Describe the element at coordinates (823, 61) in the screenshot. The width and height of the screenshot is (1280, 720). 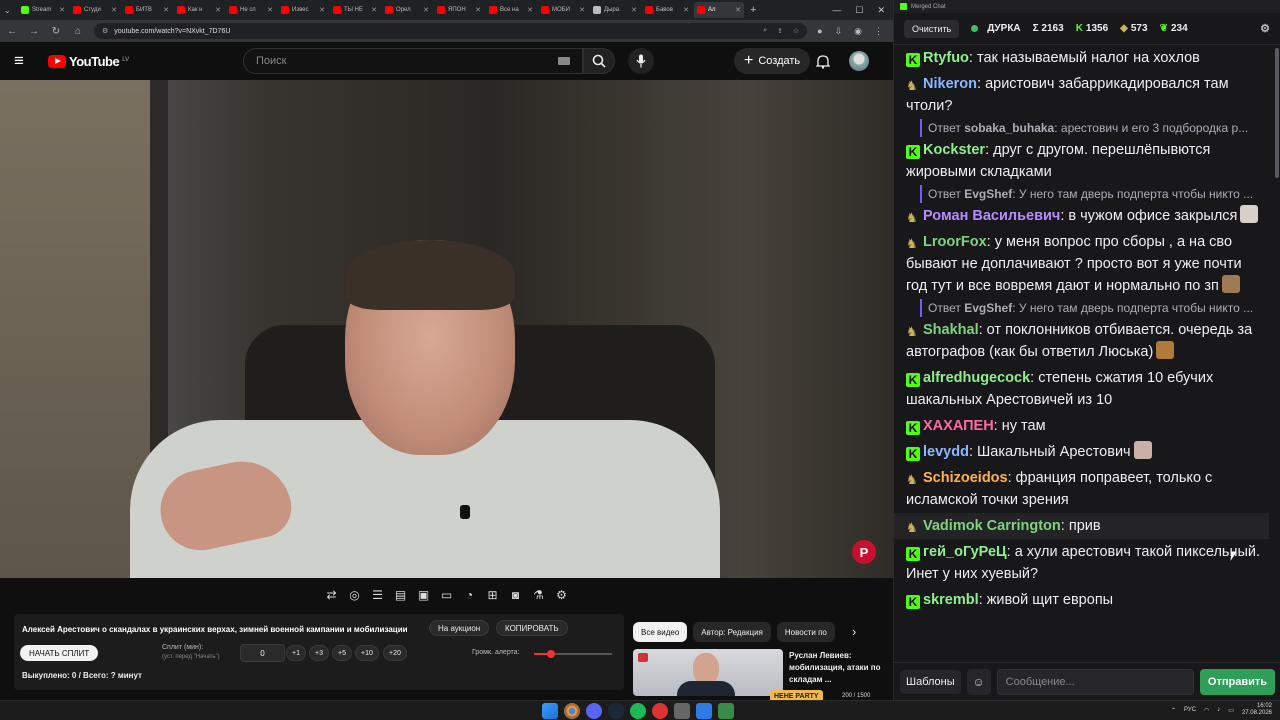
I see `notifications-bell-icon` at that location.